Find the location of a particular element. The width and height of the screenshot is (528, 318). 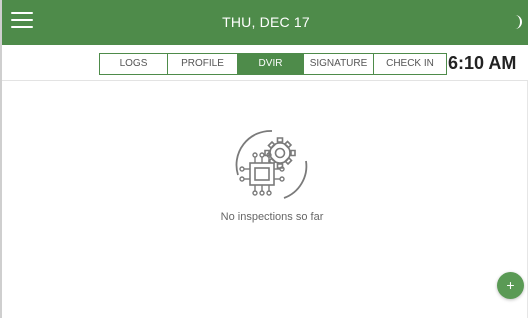

tab-logs: LOGS is located at coordinates (134, 64).